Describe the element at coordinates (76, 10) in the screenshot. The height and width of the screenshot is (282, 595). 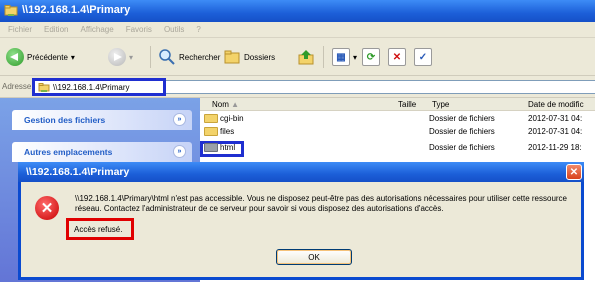
I see `window-title: \\192.168.1.4\Primary` at that location.